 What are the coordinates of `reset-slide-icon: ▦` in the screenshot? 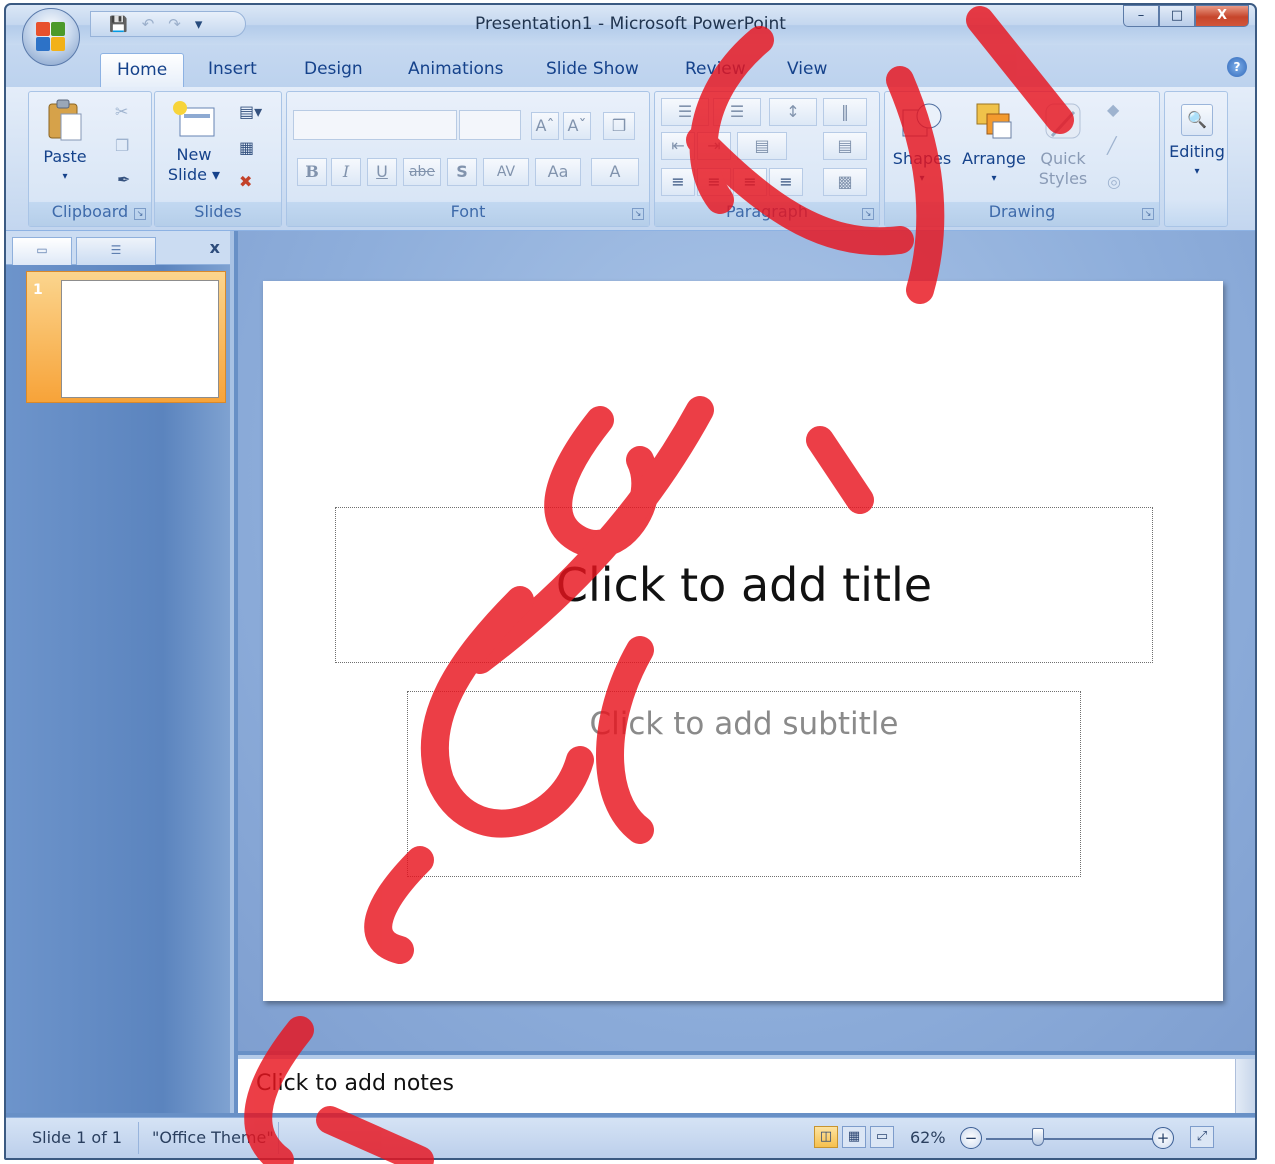 It's located at (246, 147).